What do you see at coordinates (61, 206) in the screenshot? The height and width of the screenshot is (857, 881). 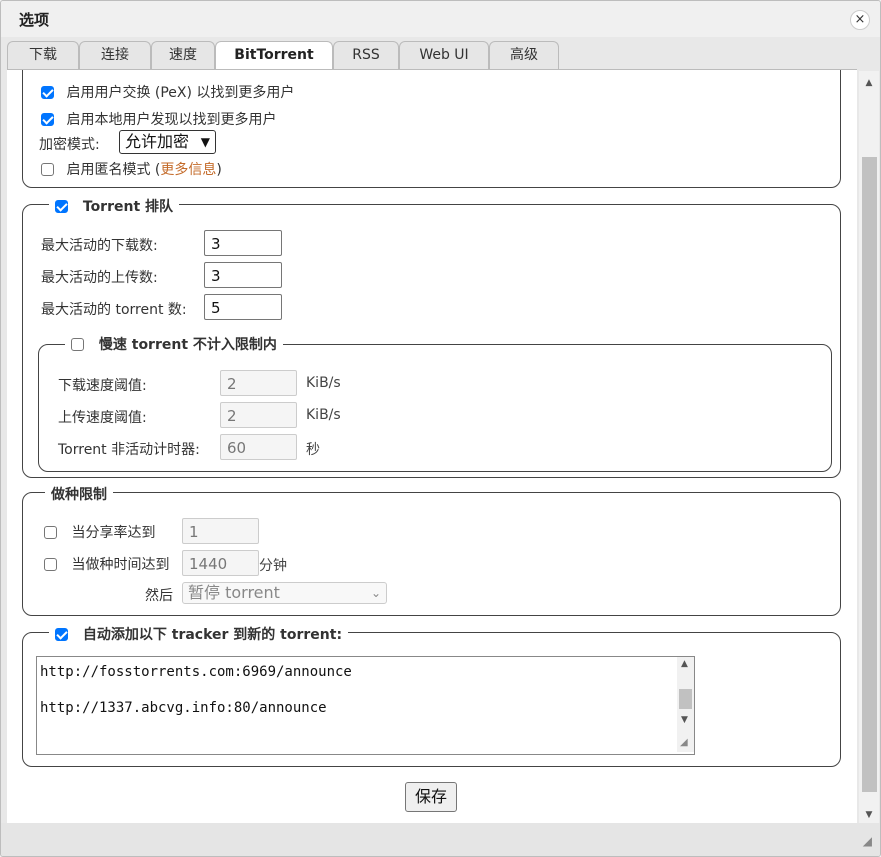 I see `queueing-checkbox` at bounding box center [61, 206].